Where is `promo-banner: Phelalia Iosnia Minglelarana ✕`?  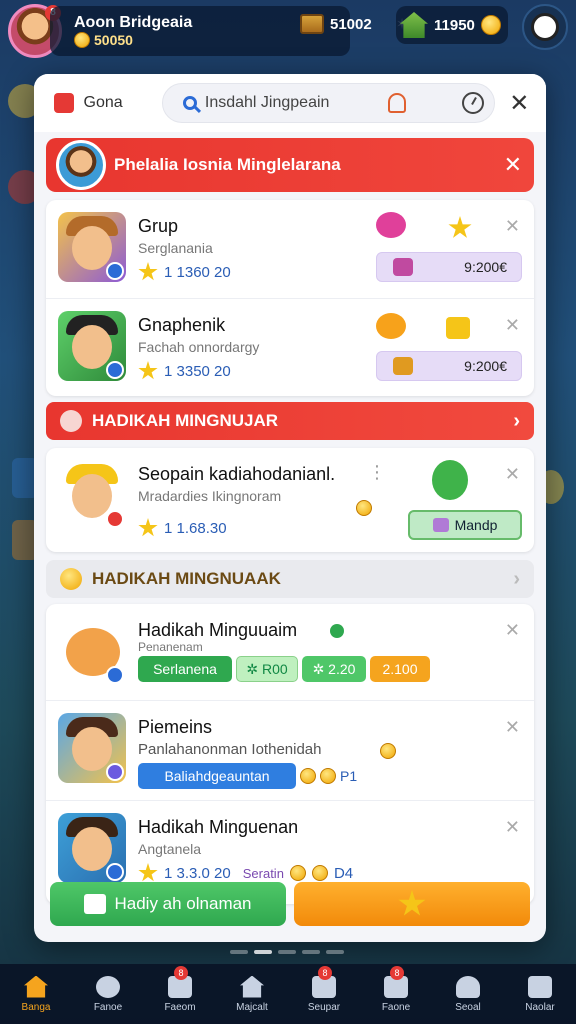
promo-banner: Phelalia Iosnia Minglelarana ✕ is located at coordinates (290, 165).